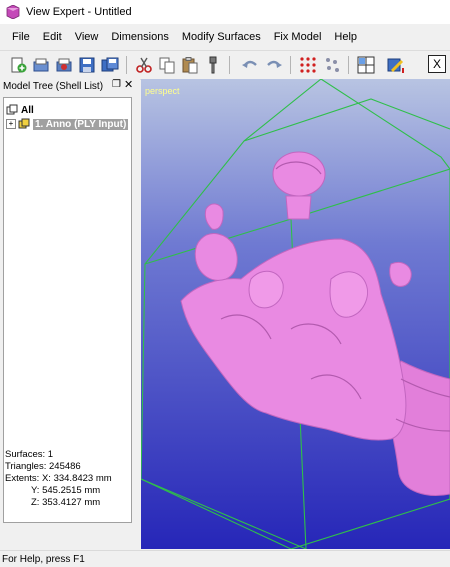 The width and height of the screenshot is (450, 567). I want to click on app-icon, so click(13, 12).